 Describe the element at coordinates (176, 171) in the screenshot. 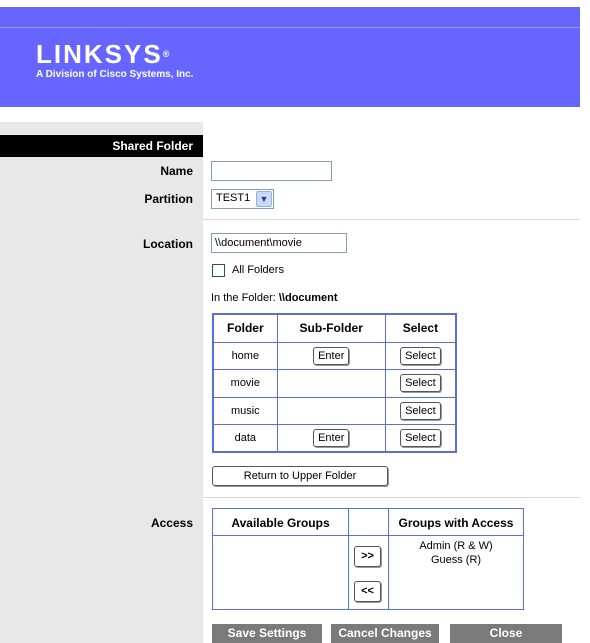

I see `name-label: Name` at that location.